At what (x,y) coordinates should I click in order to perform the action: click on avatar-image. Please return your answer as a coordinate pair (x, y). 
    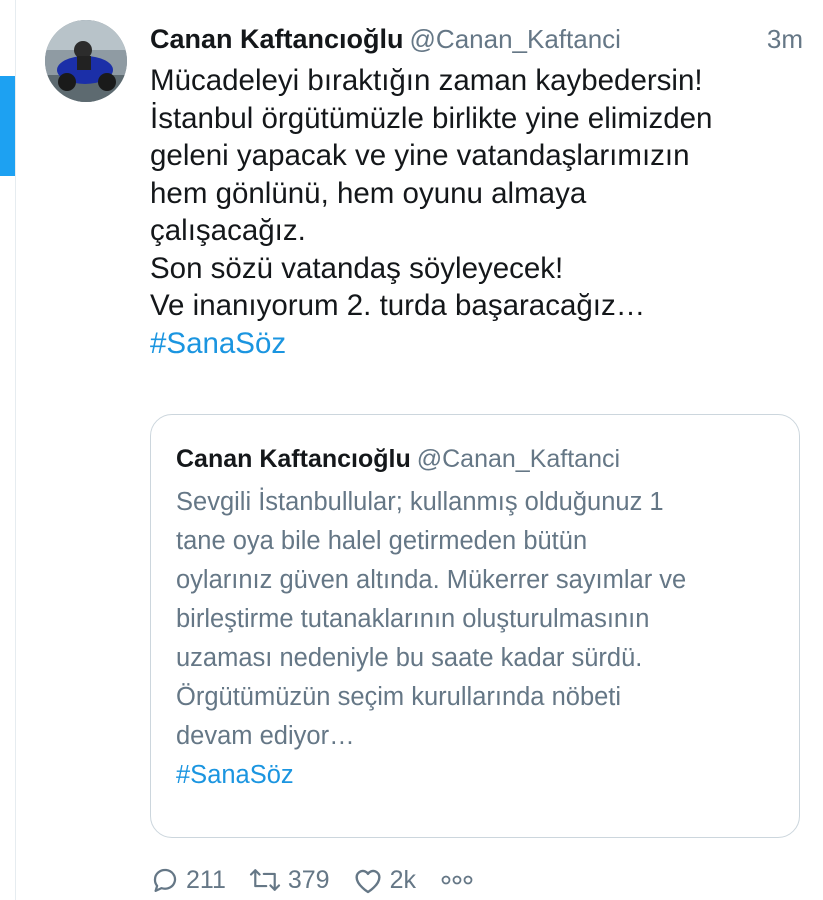
    Looking at the image, I should click on (86, 61).